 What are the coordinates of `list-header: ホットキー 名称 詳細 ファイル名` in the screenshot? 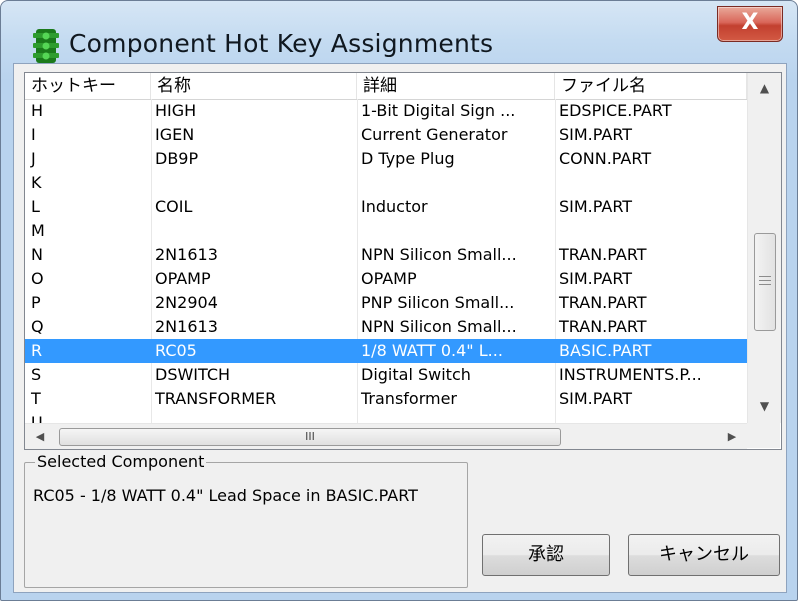 It's located at (386, 86).